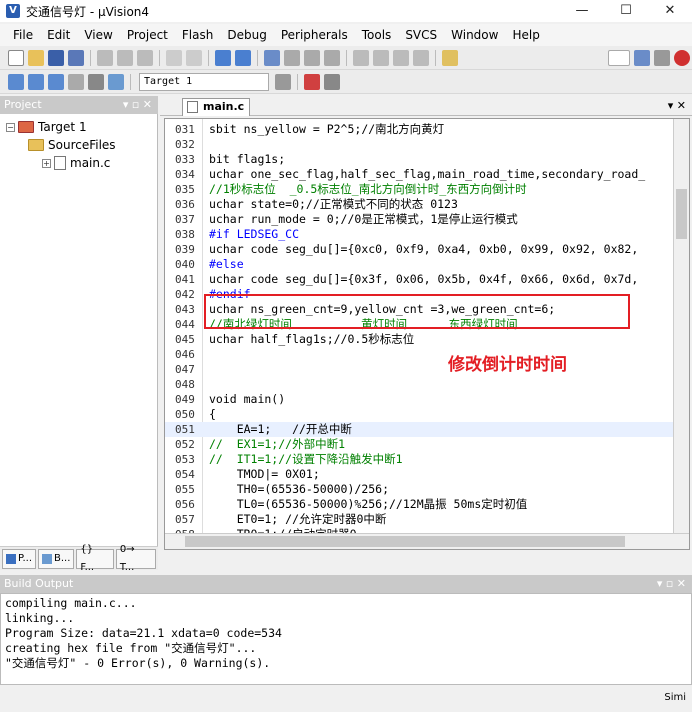 This screenshot has width=692, height=712. What do you see at coordinates (420, 129) in the screenshot?
I see `code-line: 031 sbit ns_yellow = P2^5;//南北方向黄灯` at bounding box center [420, 129].